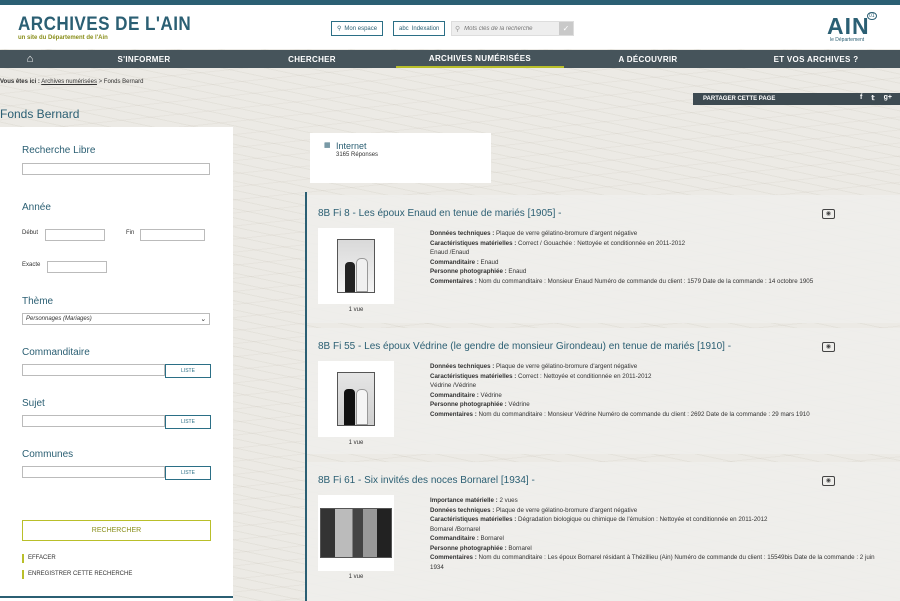  What do you see at coordinates (357, 155) in the screenshot?
I see `results-count: 3165 Réponses` at bounding box center [357, 155].